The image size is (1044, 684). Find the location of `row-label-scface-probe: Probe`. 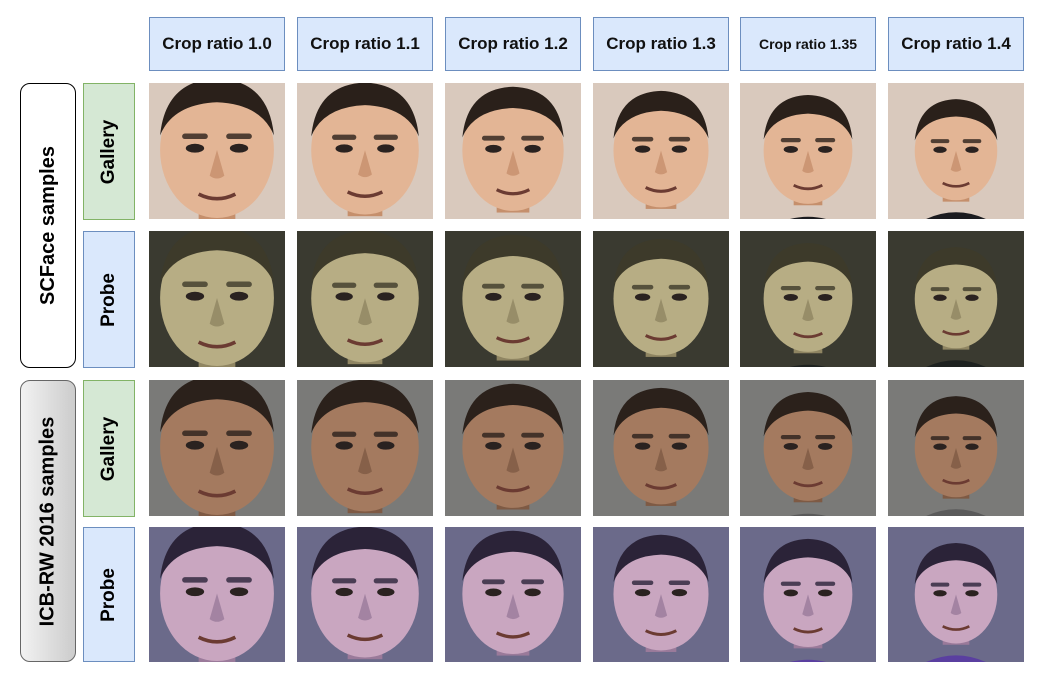

row-label-scface-probe: Probe is located at coordinates (109, 299).